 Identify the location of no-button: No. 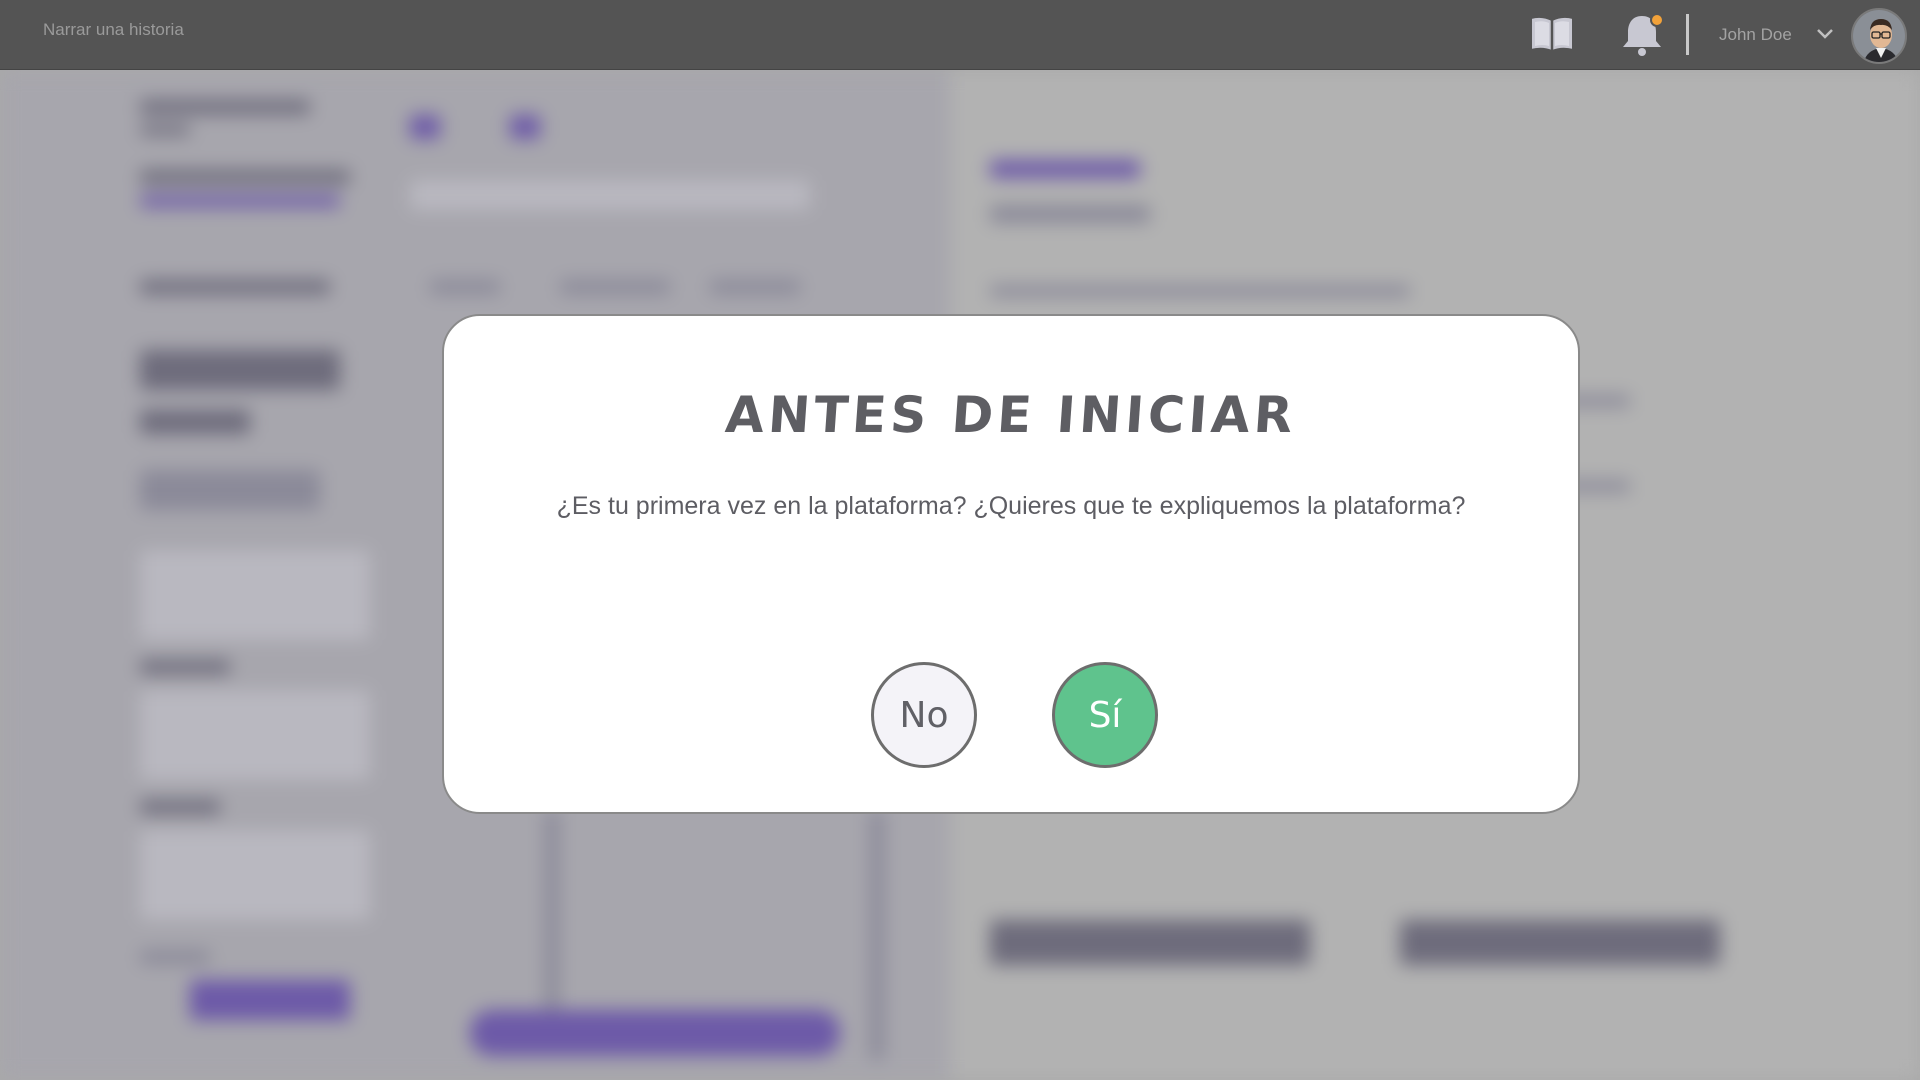
(924, 715).